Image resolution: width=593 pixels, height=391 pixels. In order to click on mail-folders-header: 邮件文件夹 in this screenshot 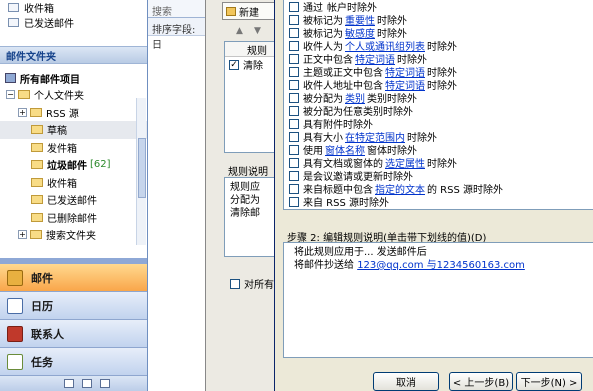, I will do `click(73, 55)`.